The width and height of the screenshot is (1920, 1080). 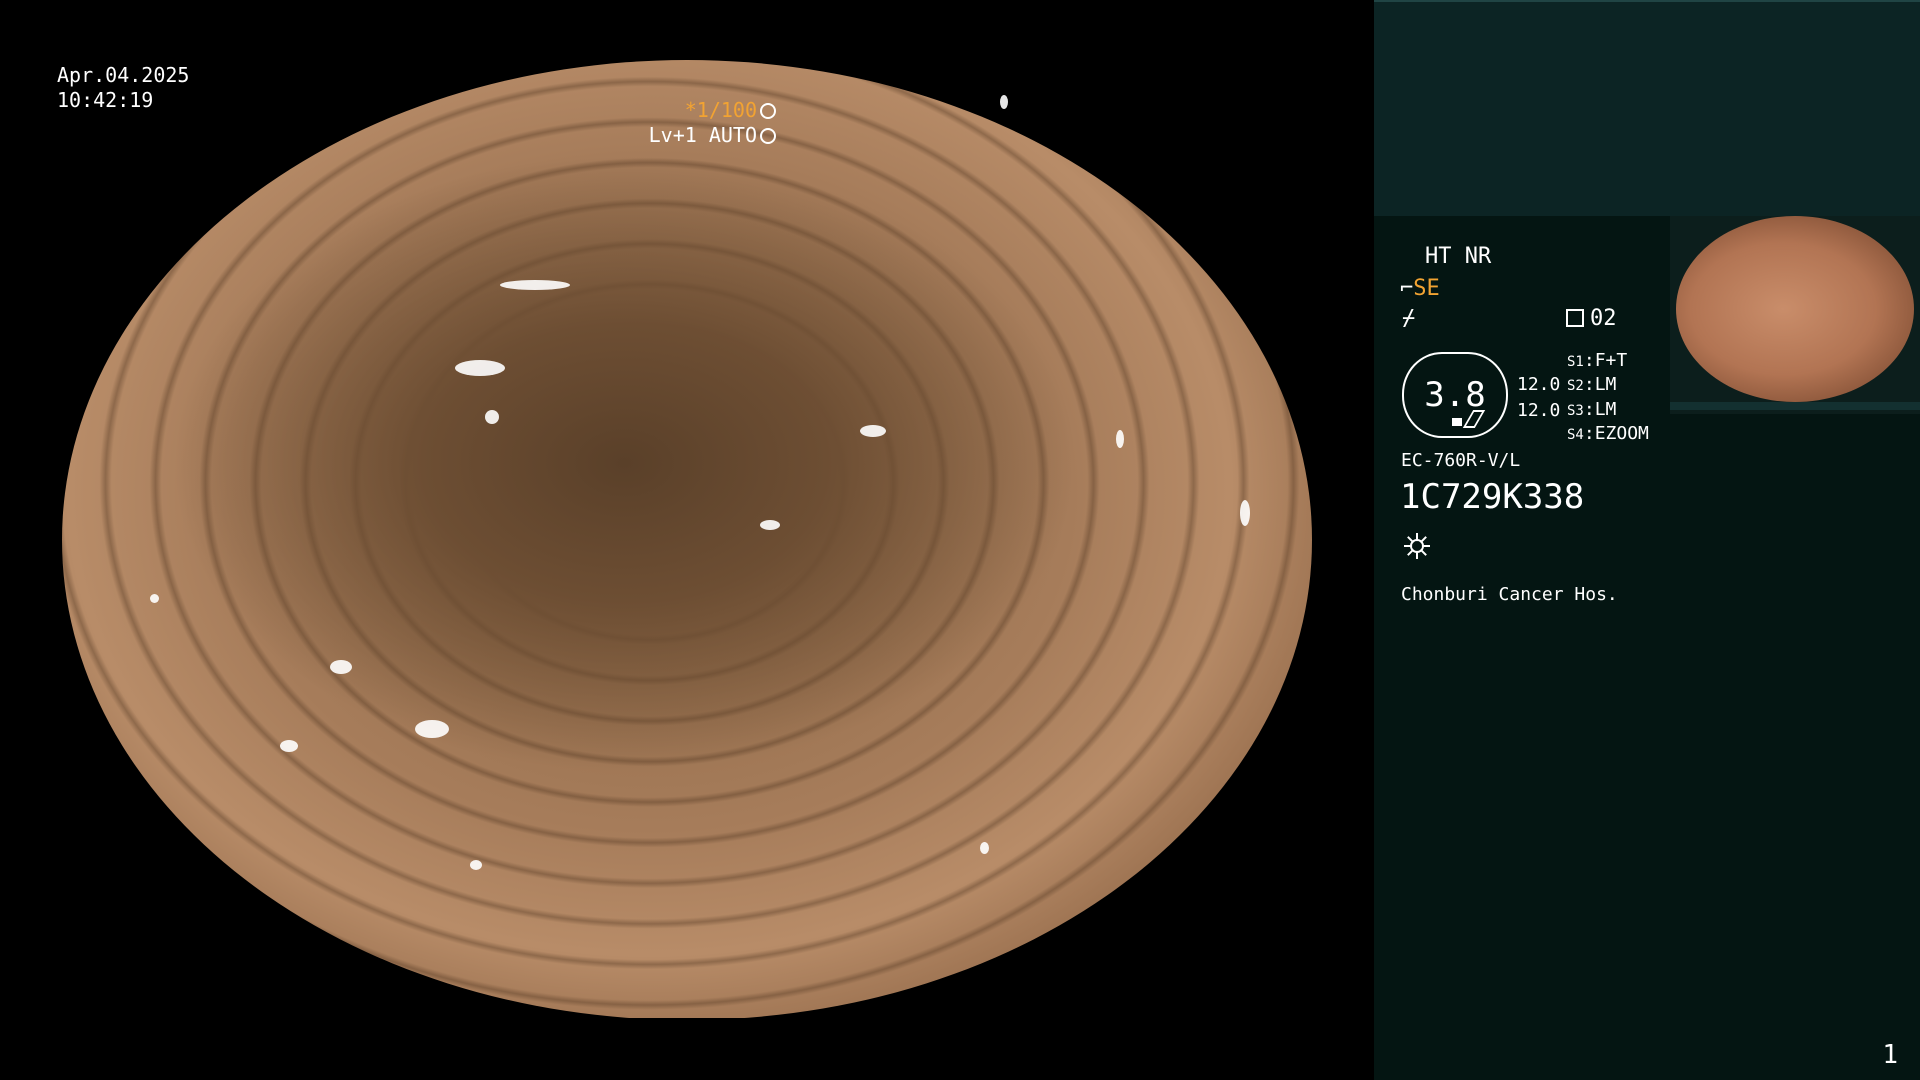 I want to click on switch-s4: S4:EZOOM, so click(x=1608, y=433).